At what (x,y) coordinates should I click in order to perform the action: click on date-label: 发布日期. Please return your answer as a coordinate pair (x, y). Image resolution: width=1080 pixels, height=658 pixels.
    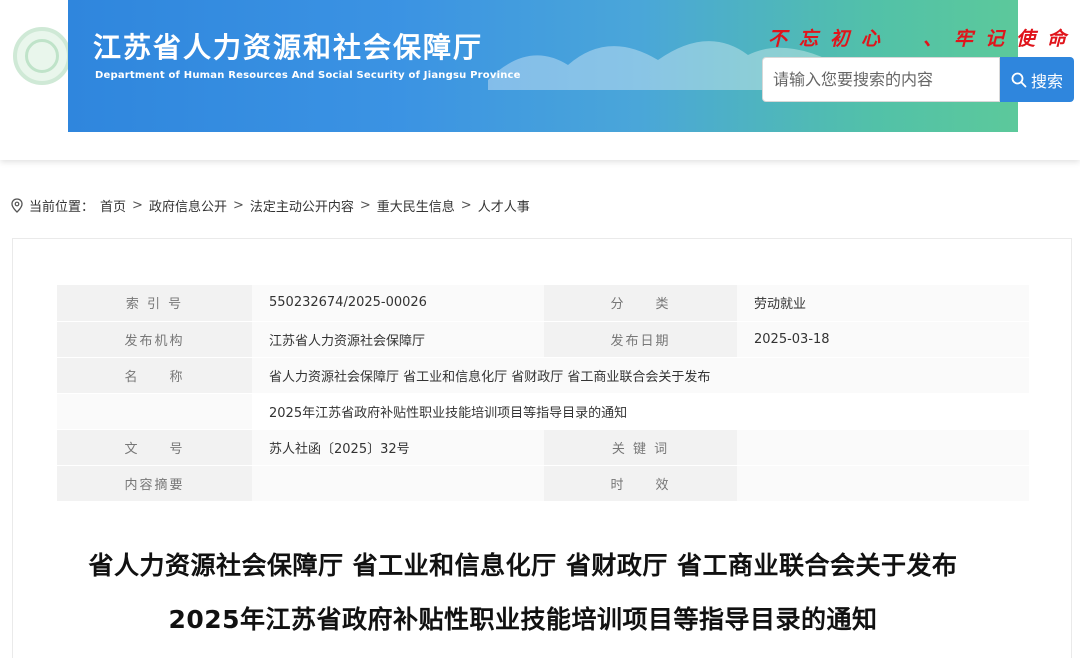
    Looking at the image, I should click on (640, 339).